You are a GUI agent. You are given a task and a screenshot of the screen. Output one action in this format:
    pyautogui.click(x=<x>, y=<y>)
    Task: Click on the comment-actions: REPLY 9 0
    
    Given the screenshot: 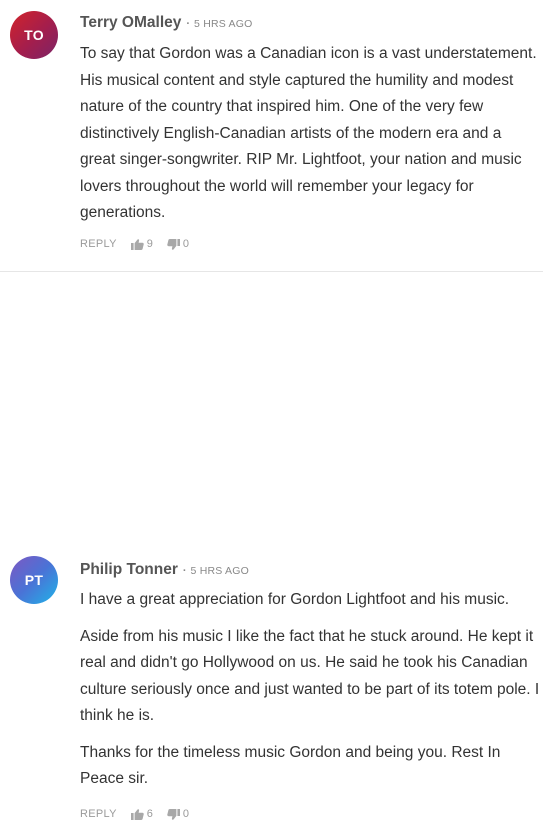 What is the action you would take?
    pyautogui.click(x=141, y=244)
    